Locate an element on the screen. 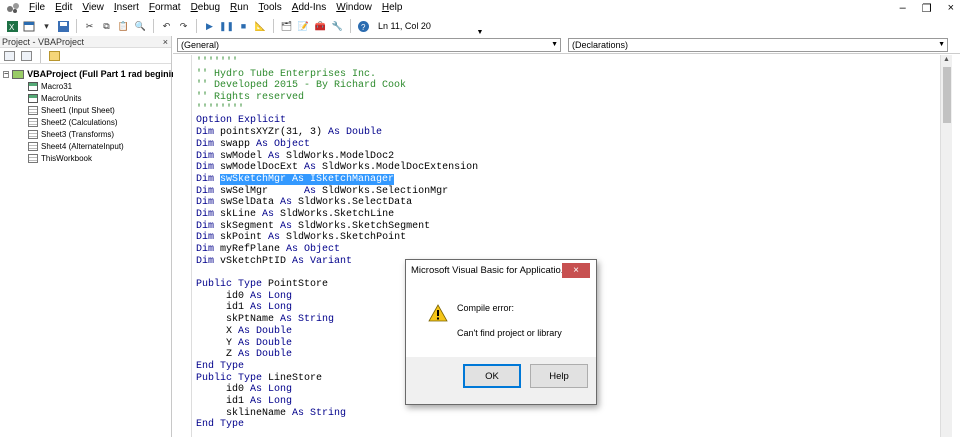  code-line: End Type is located at coordinates (337, 425).